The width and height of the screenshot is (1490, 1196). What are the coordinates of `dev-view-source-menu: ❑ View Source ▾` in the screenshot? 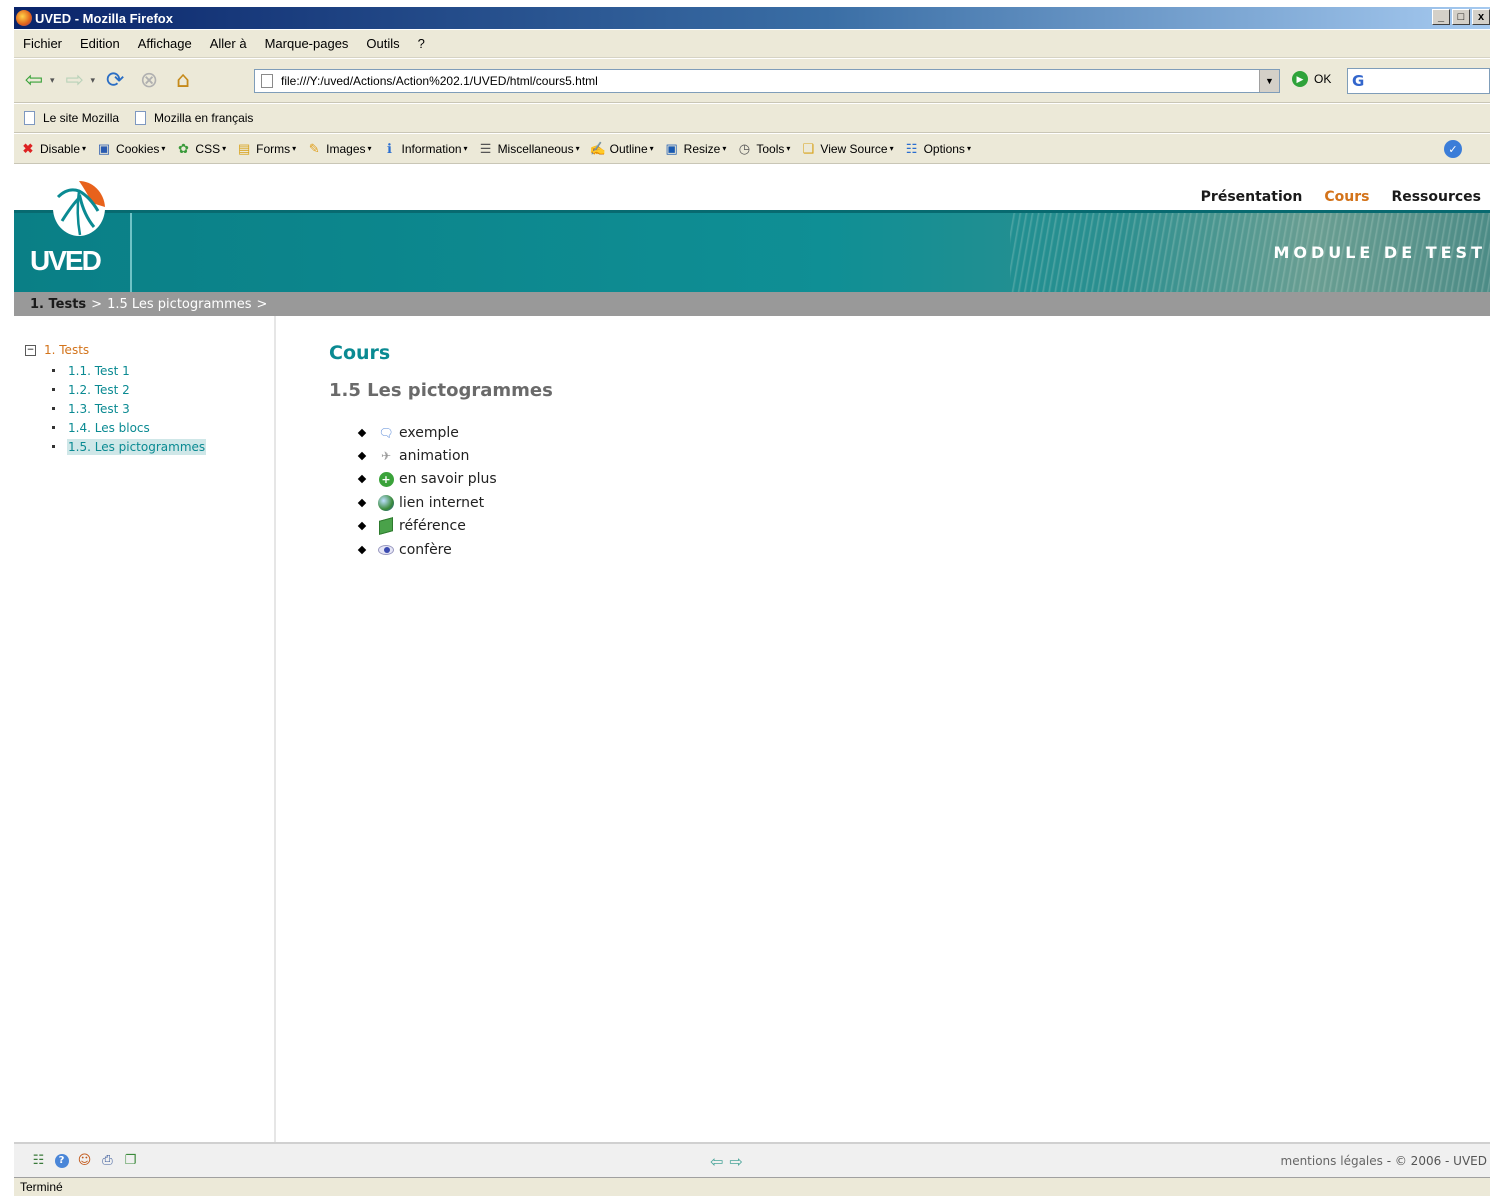 It's located at (847, 149).